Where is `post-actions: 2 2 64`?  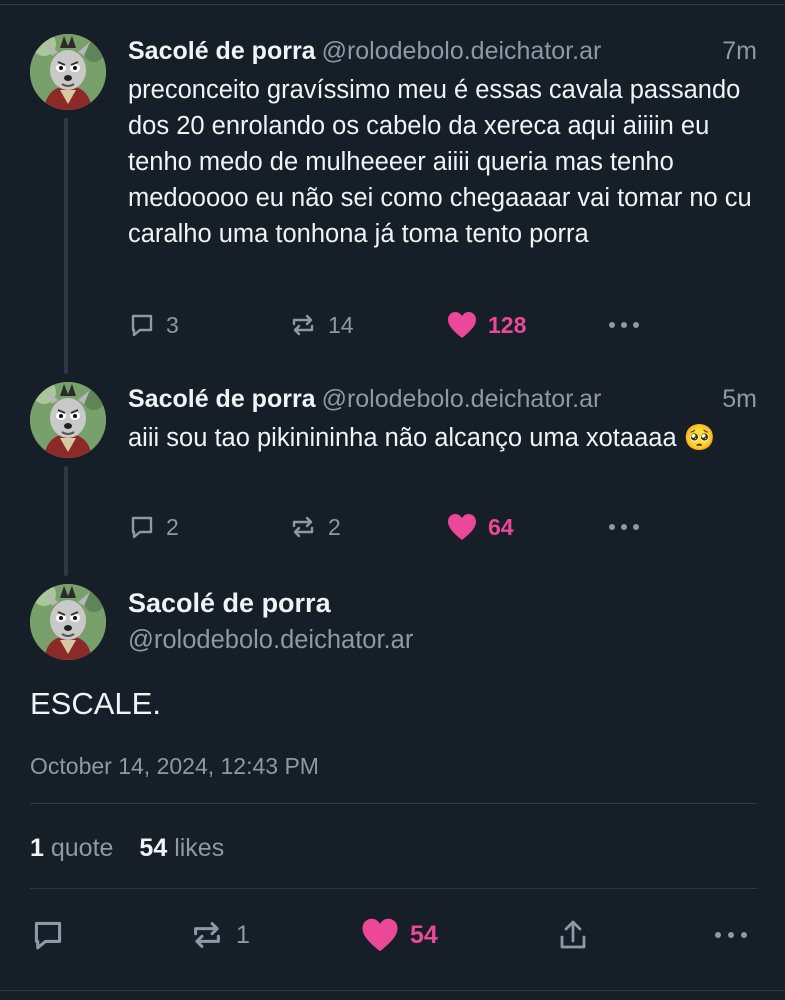 post-actions: 2 2 64 is located at coordinates (442, 527).